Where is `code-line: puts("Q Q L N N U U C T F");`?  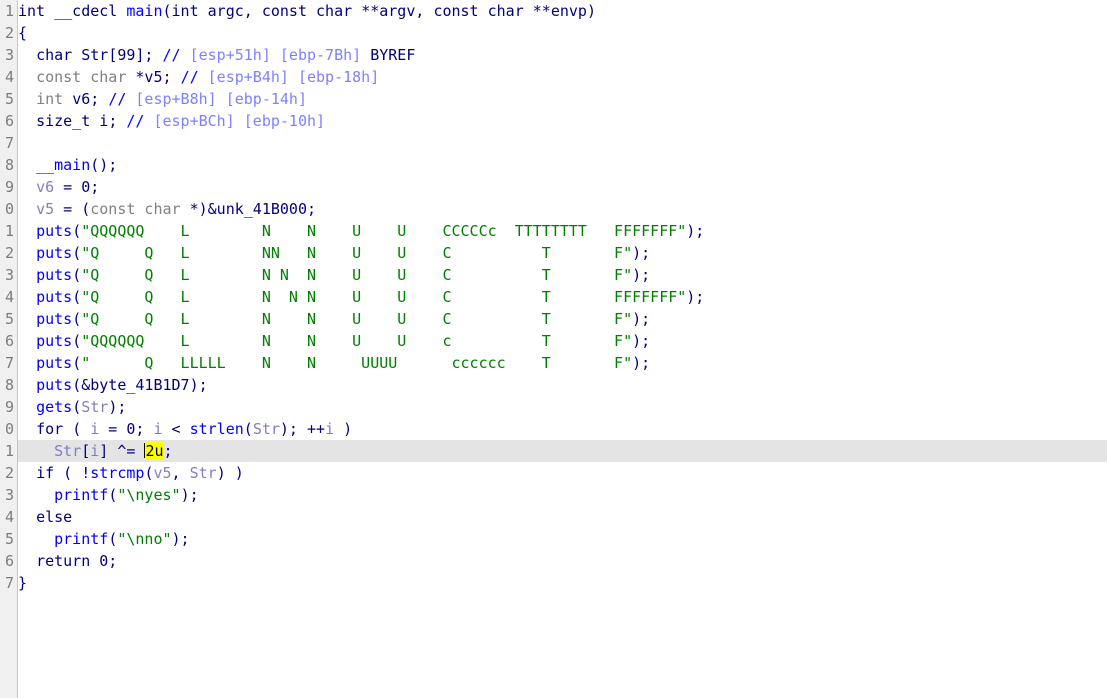
code-line: puts("Q Q L N N U U C T F"); is located at coordinates (562, 319).